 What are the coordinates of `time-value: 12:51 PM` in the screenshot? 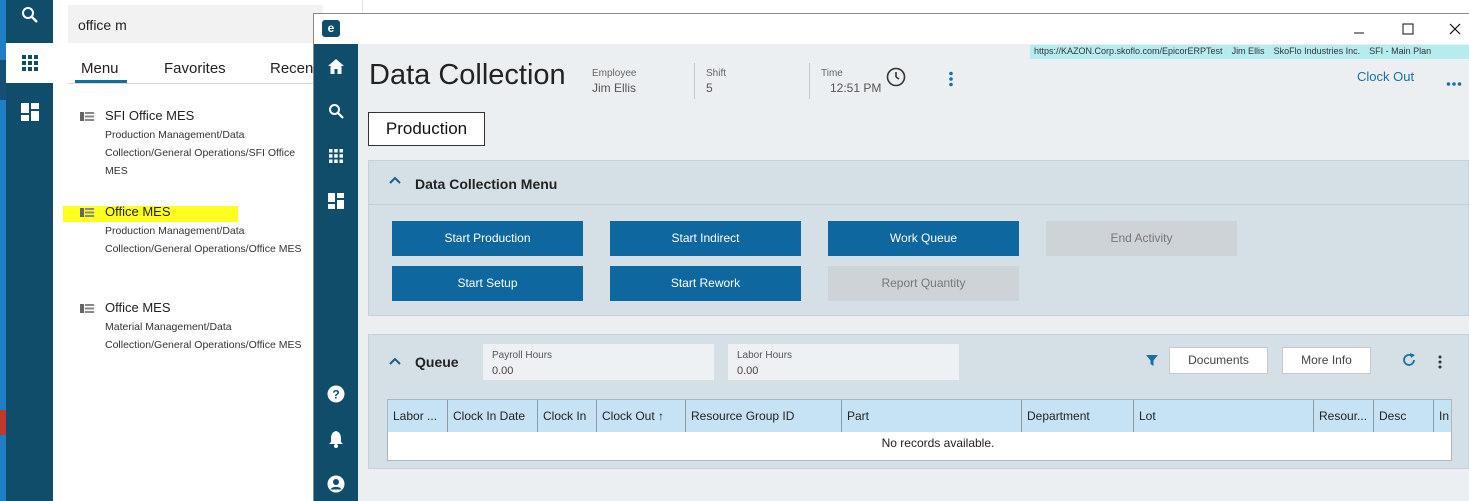 It's located at (856, 88).